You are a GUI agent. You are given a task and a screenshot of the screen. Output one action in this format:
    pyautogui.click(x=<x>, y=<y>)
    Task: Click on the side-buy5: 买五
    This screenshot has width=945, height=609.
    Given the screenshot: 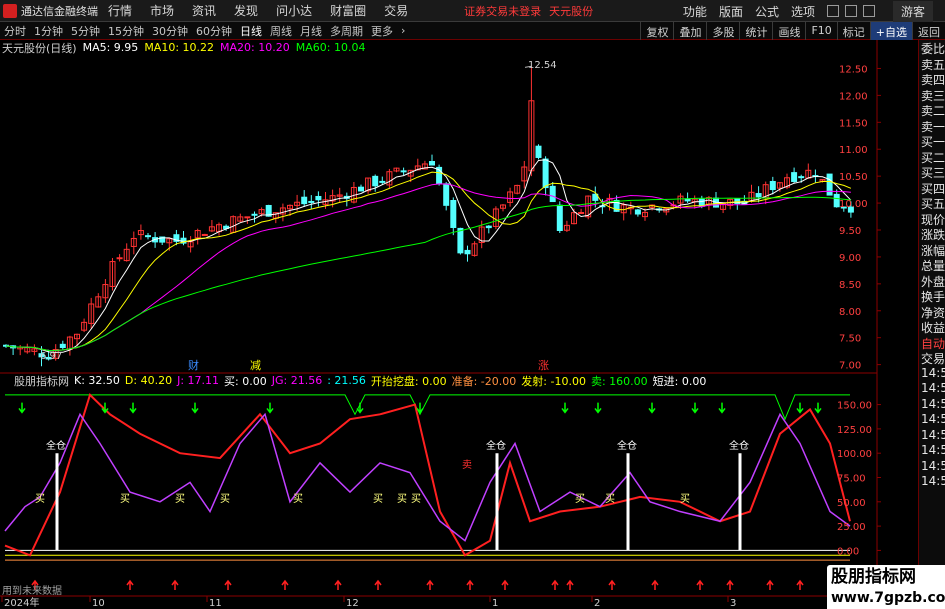 What is the action you would take?
    pyautogui.click(x=932, y=203)
    